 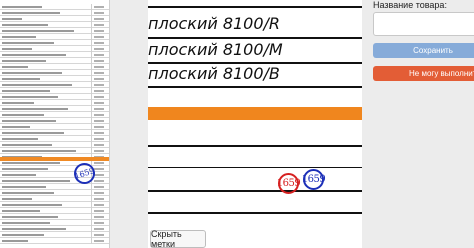 What do you see at coordinates (423, 73) in the screenshot?
I see `cannot-complete-button: Не могу выполнить р` at bounding box center [423, 73].